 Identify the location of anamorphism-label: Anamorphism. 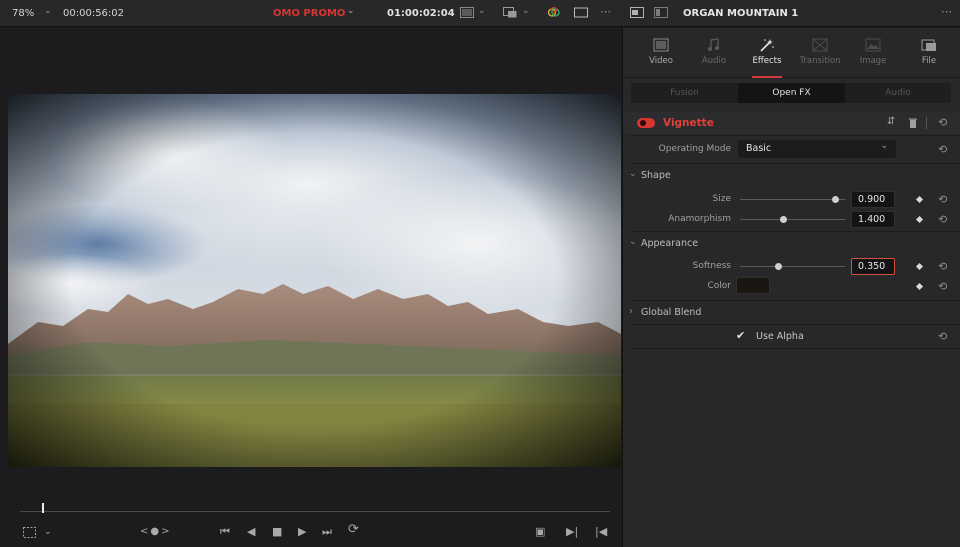
(699, 219).